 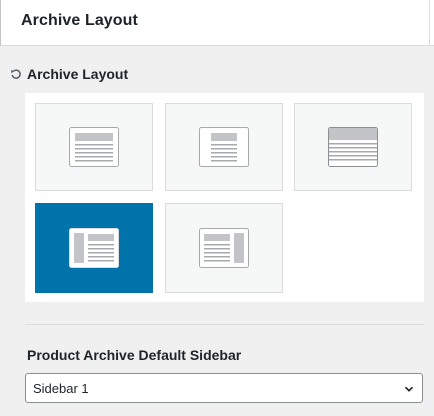 What do you see at coordinates (409, 389) in the screenshot?
I see `chevron-down-icon` at bounding box center [409, 389].